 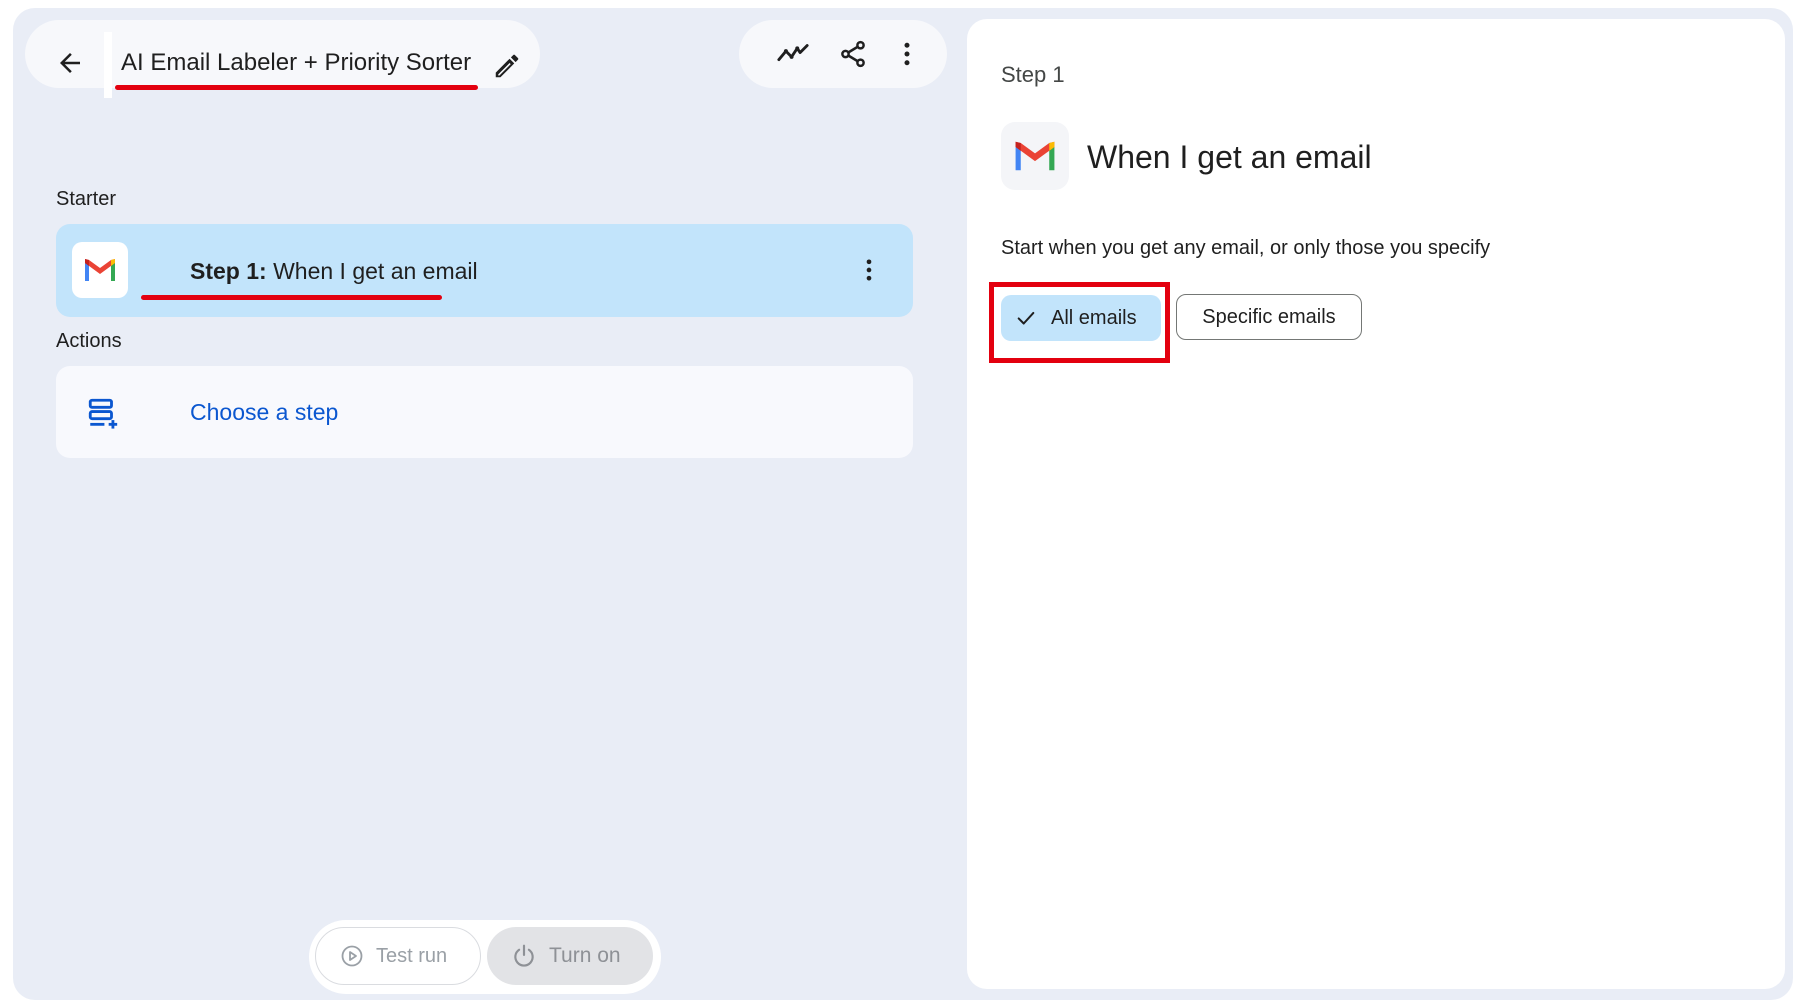 I want to click on bottom-action-bar: Test run Turn on, so click(x=485, y=957).